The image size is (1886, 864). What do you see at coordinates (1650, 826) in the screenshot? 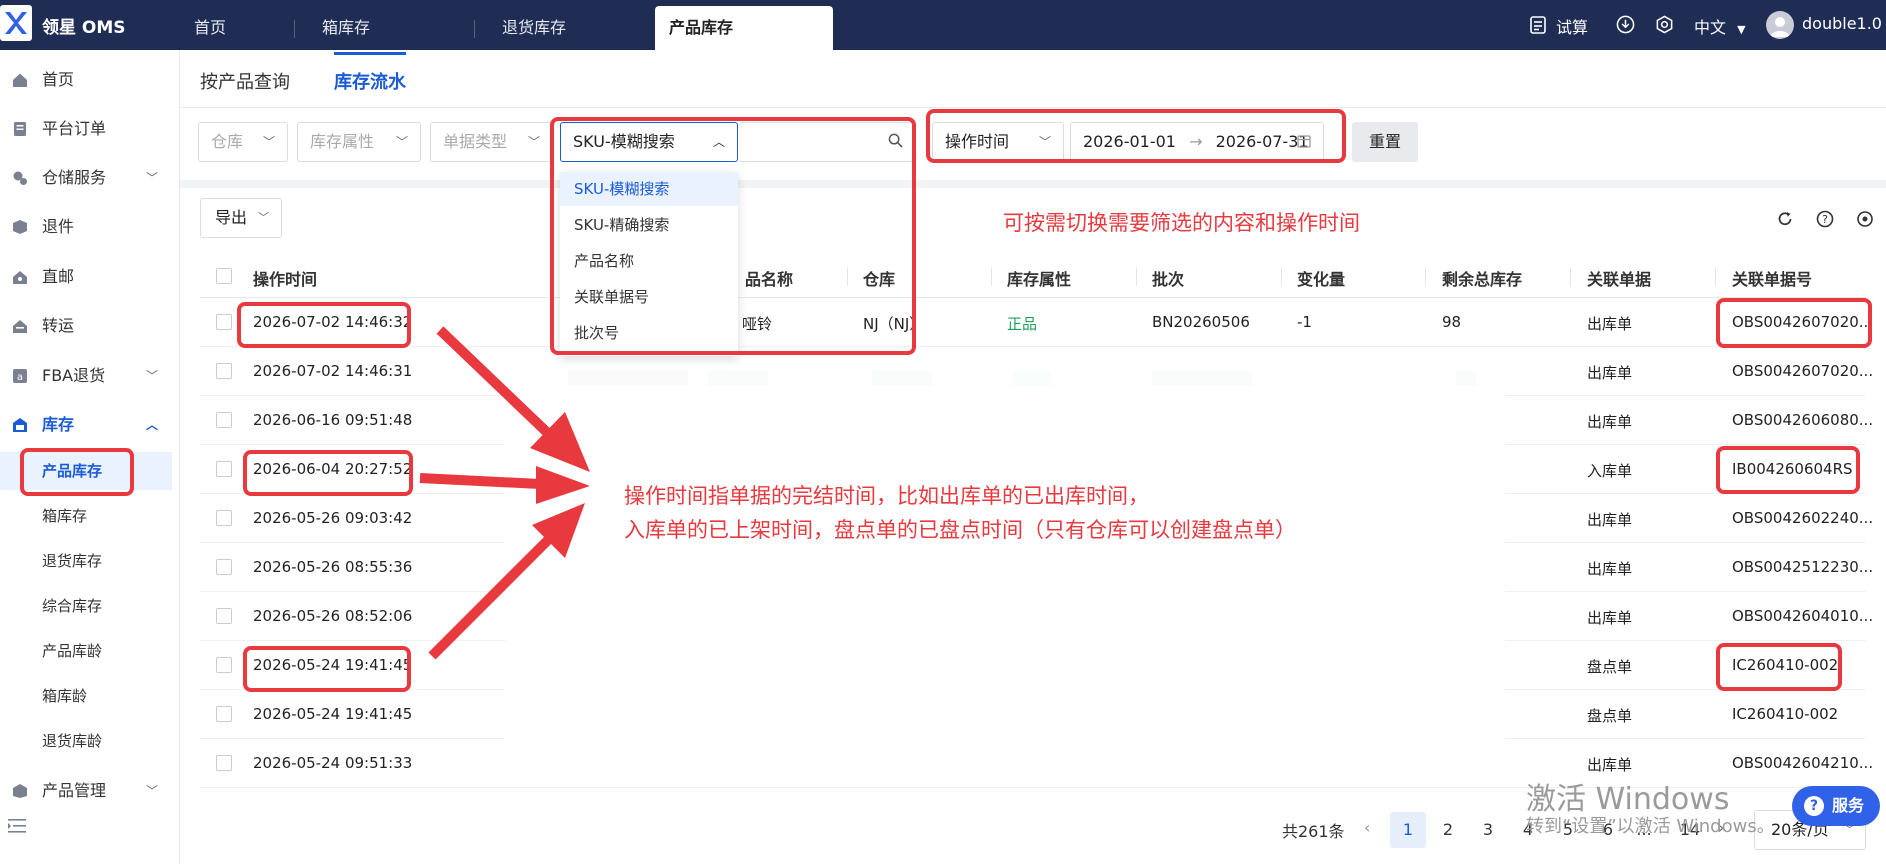
I see `windows-activation-hint: 转到“设置”以激活 Windows。` at bounding box center [1650, 826].